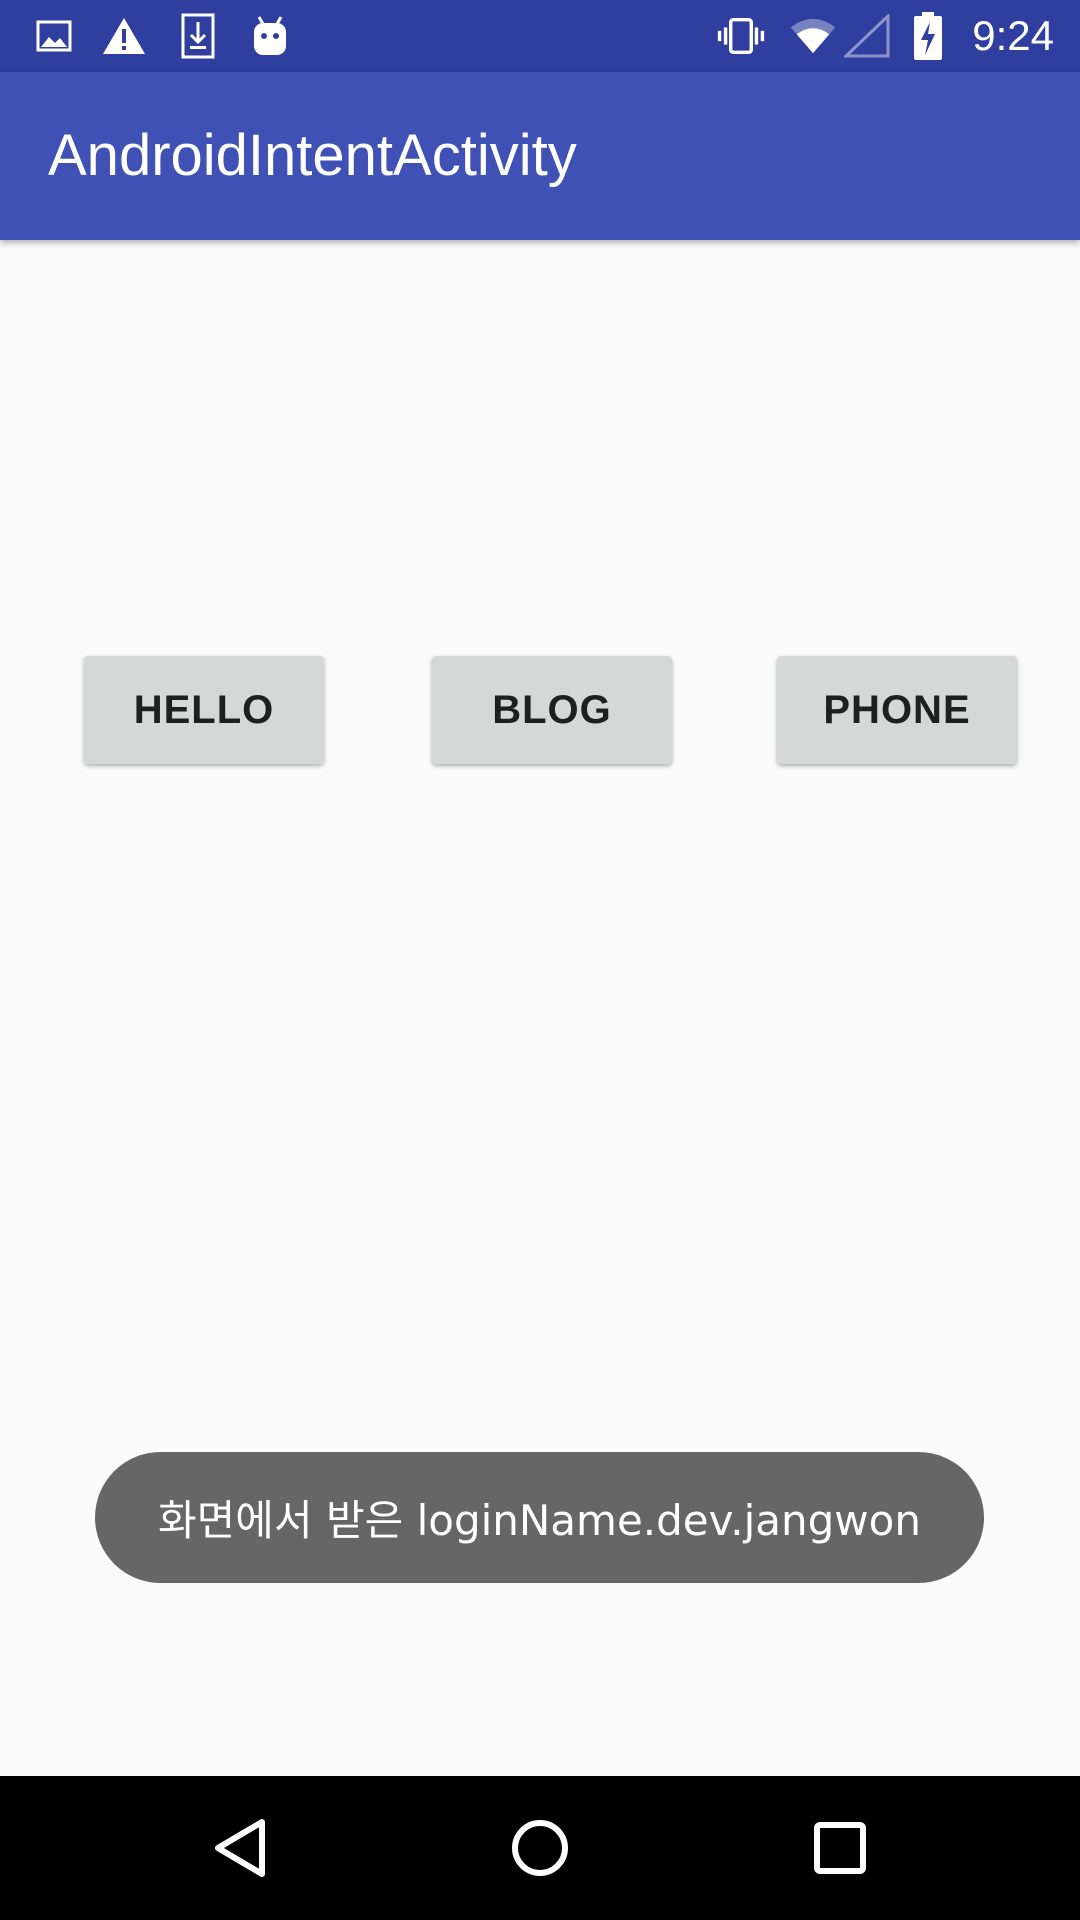 The width and height of the screenshot is (1080, 1920). Describe the element at coordinates (312, 155) in the screenshot. I see `app-title: AndroidIntentActivity` at that location.